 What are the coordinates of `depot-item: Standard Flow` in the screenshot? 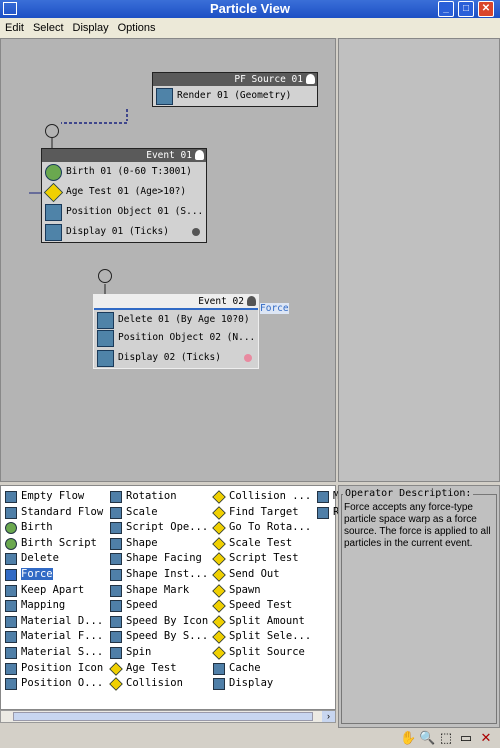 It's located at (53, 513).